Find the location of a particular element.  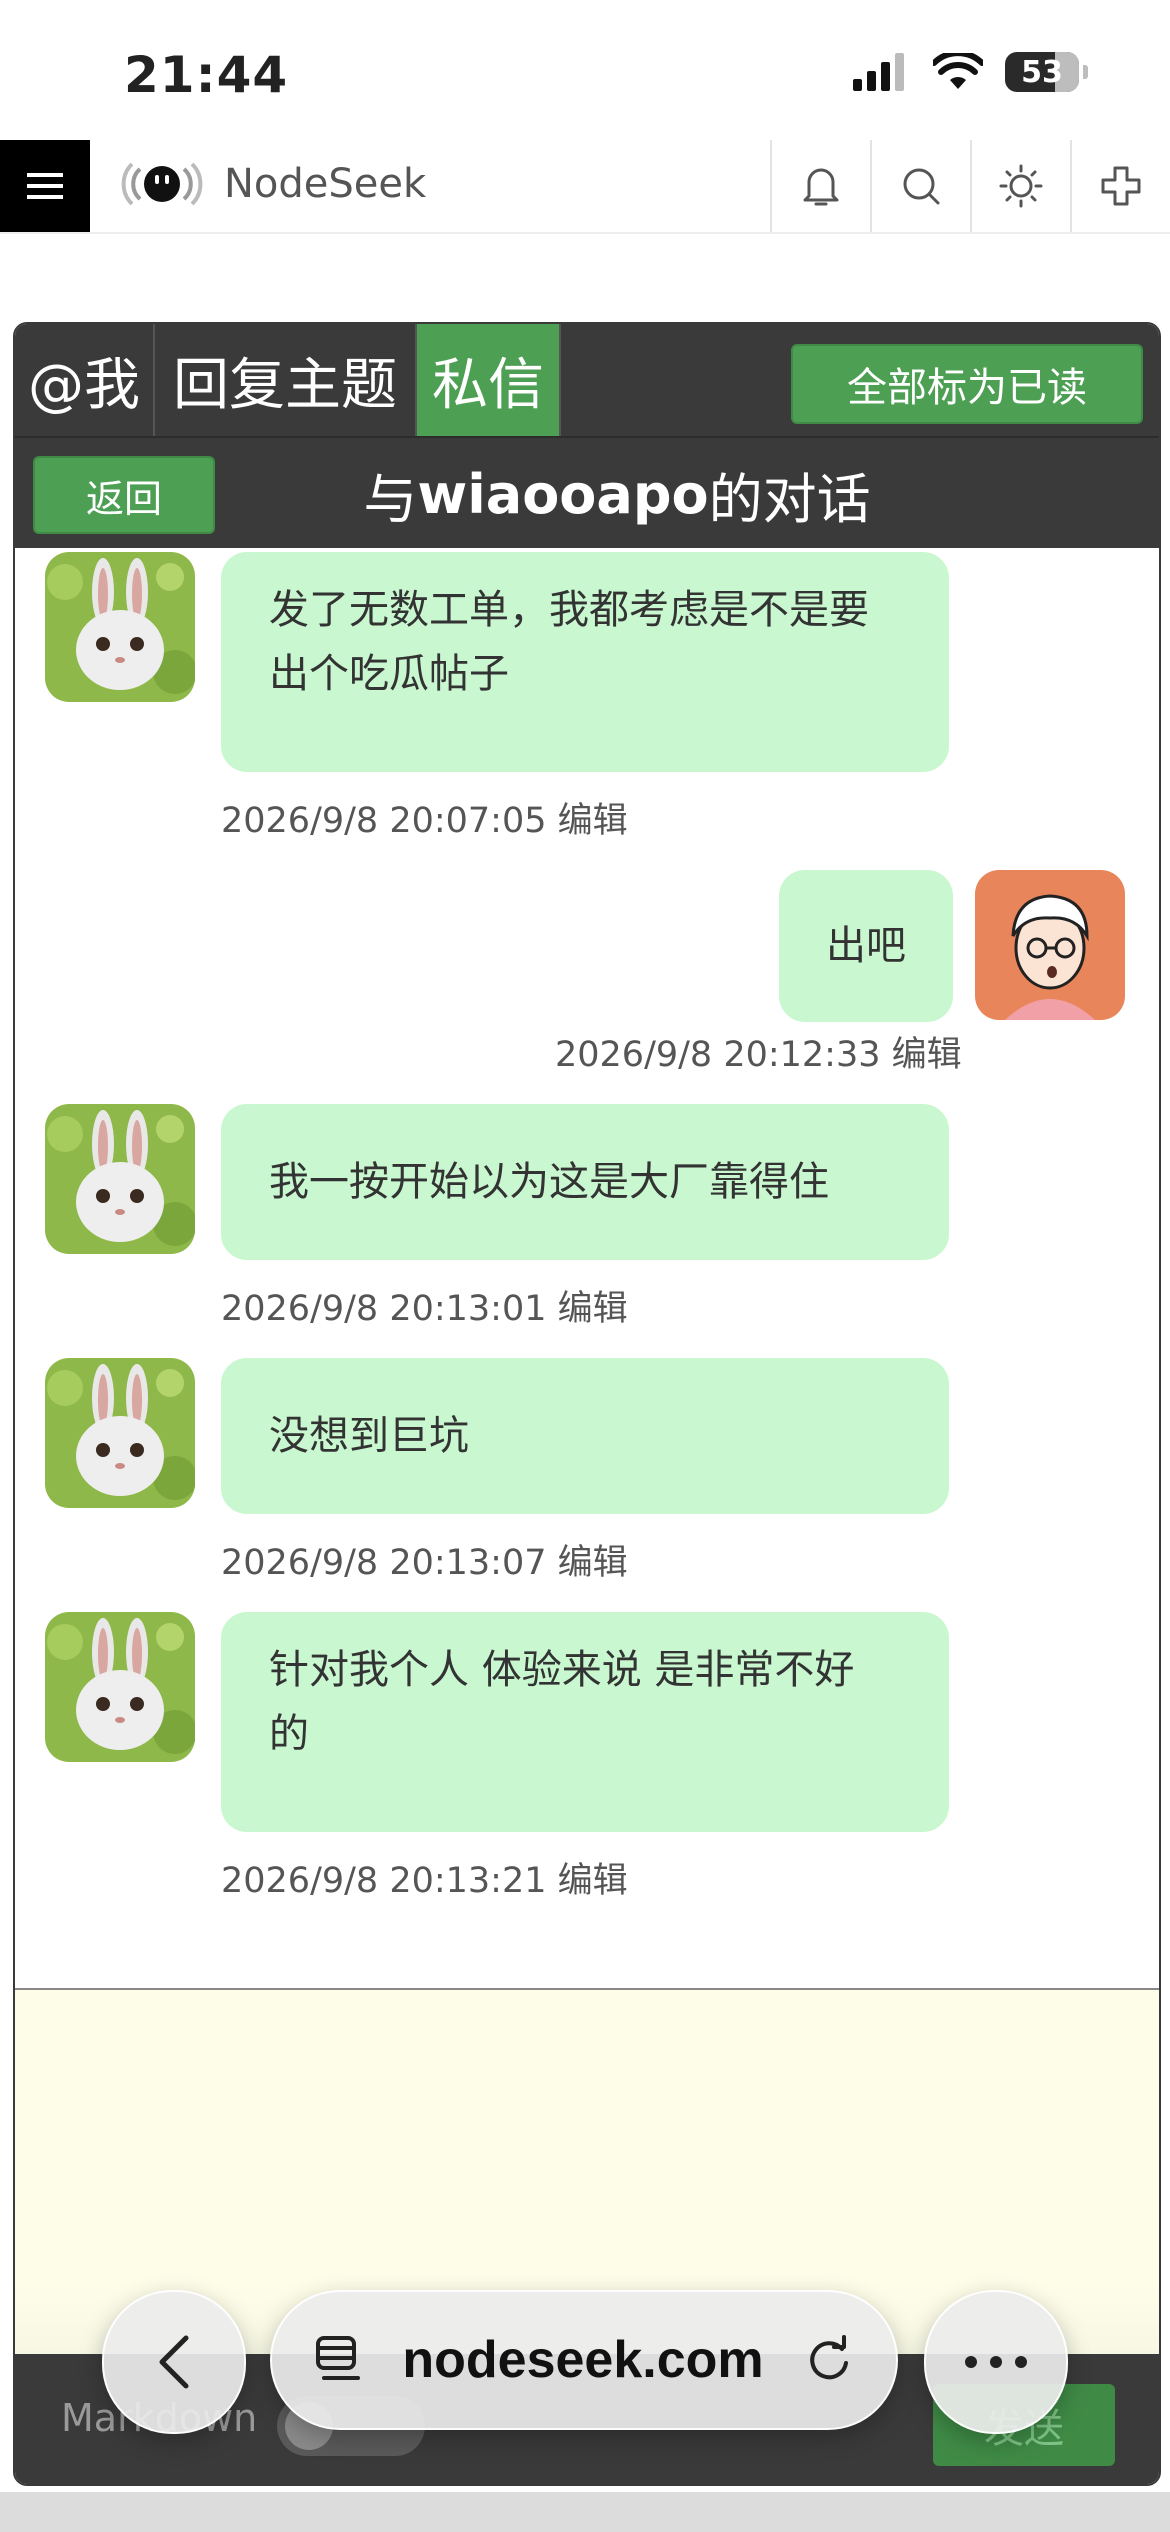

message-bubble: 我一按开始以为这是大厂靠得住 is located at coordinates (585, 1182).